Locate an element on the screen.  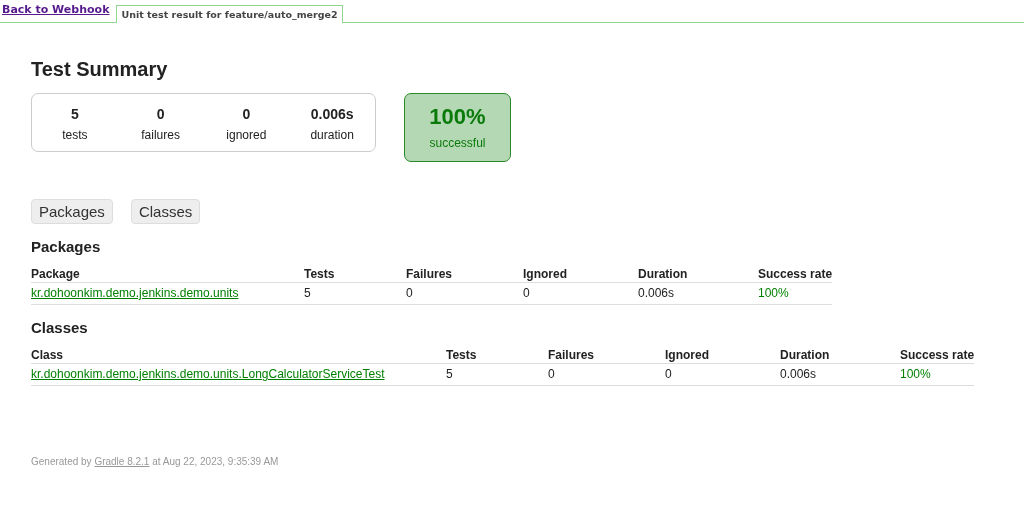
column-header: Package is located at coordinates (167, 274).